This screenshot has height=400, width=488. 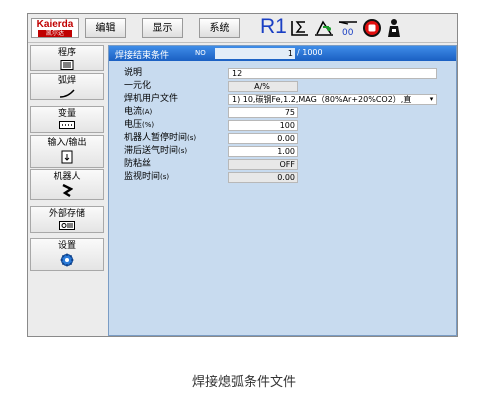 What do you see at coordinates (322, 99) in the screenshot?
I see `welder-user-file-value: 1) 10,碳钢Fe,1.2,MAG（80%Ar+20%CO2）,直` at bounding box center [322, 99].